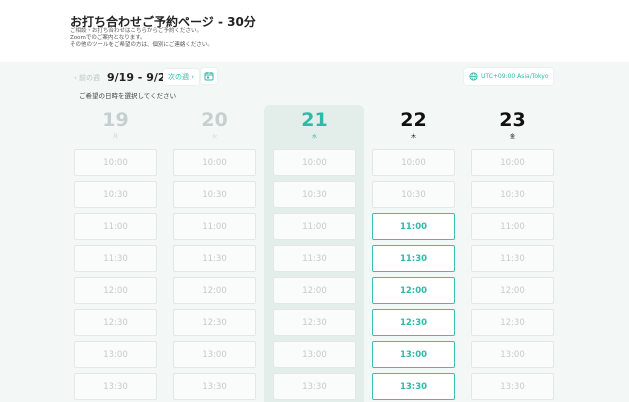 The height and width of the screenshot is (402, 629). I want to click on time-slot-available: 13:30, so click(413, 386).